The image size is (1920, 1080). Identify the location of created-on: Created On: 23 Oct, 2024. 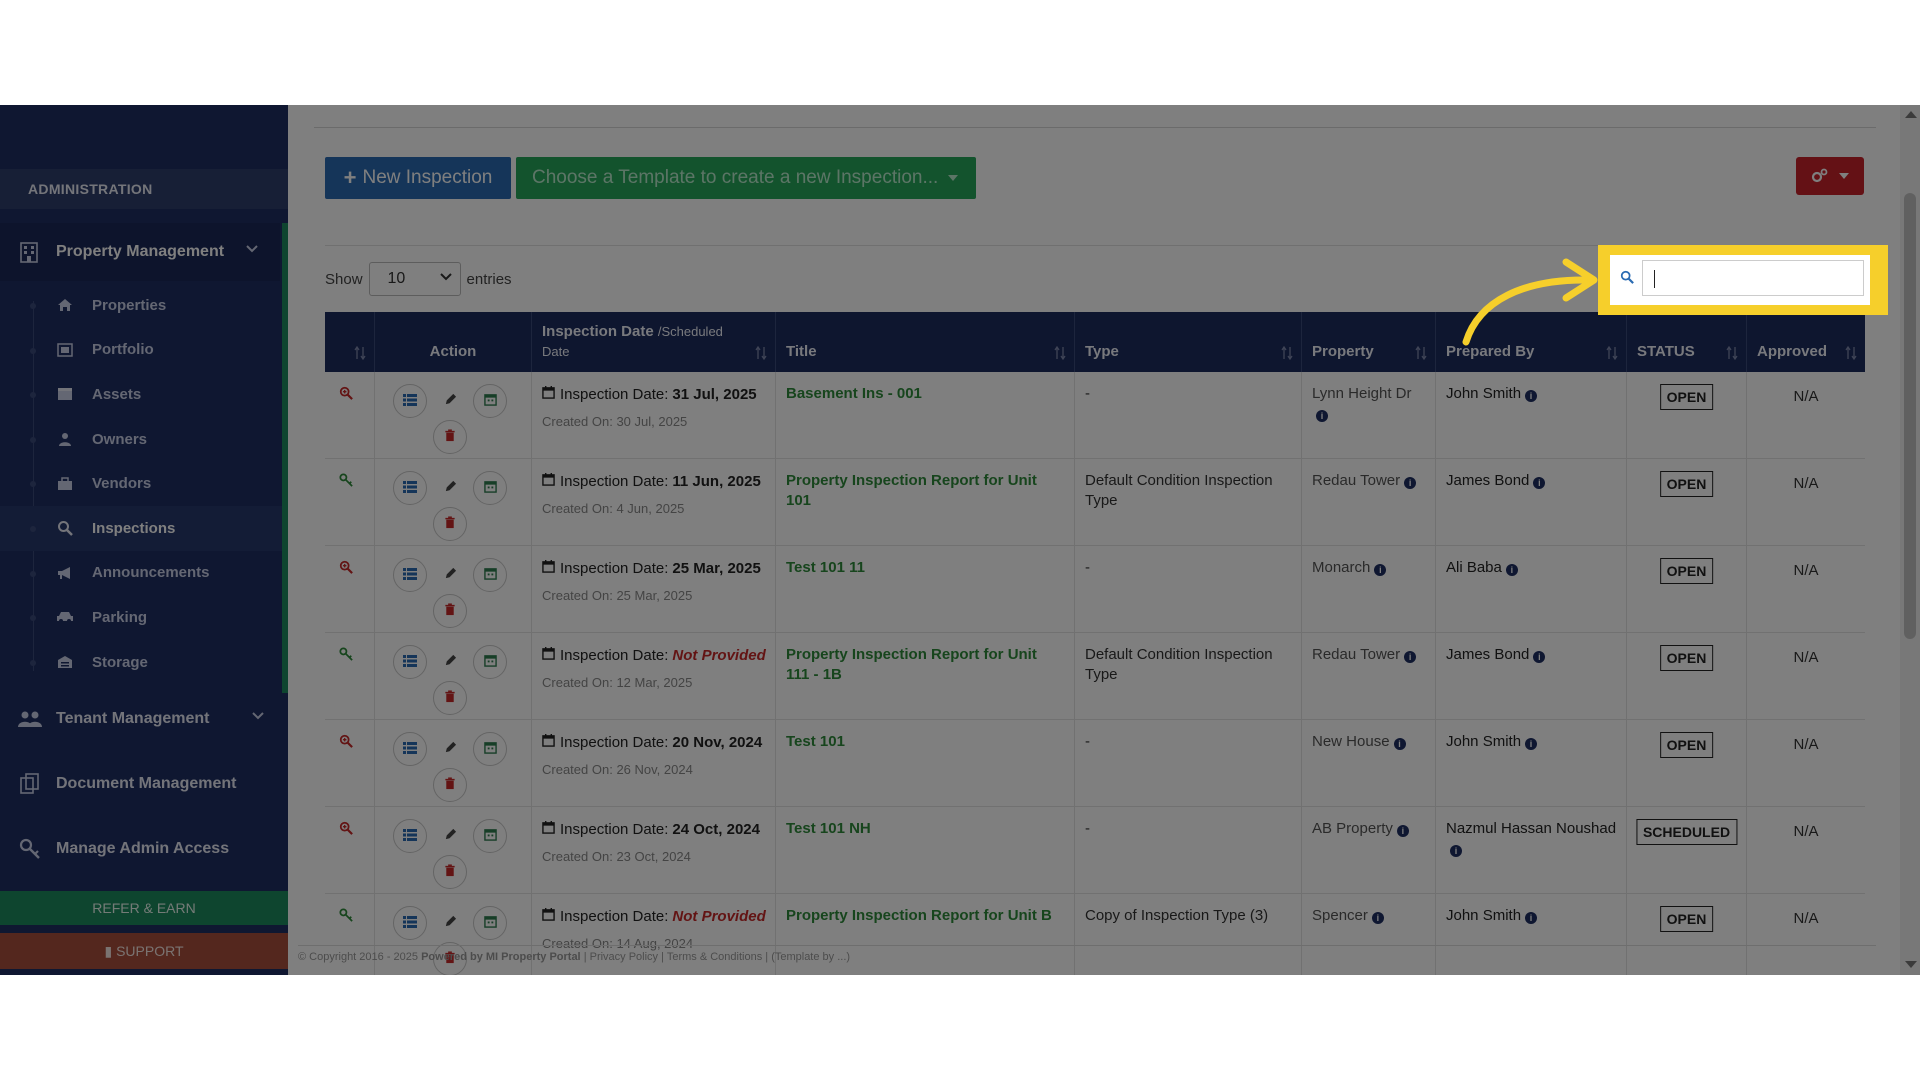
(616, 856).